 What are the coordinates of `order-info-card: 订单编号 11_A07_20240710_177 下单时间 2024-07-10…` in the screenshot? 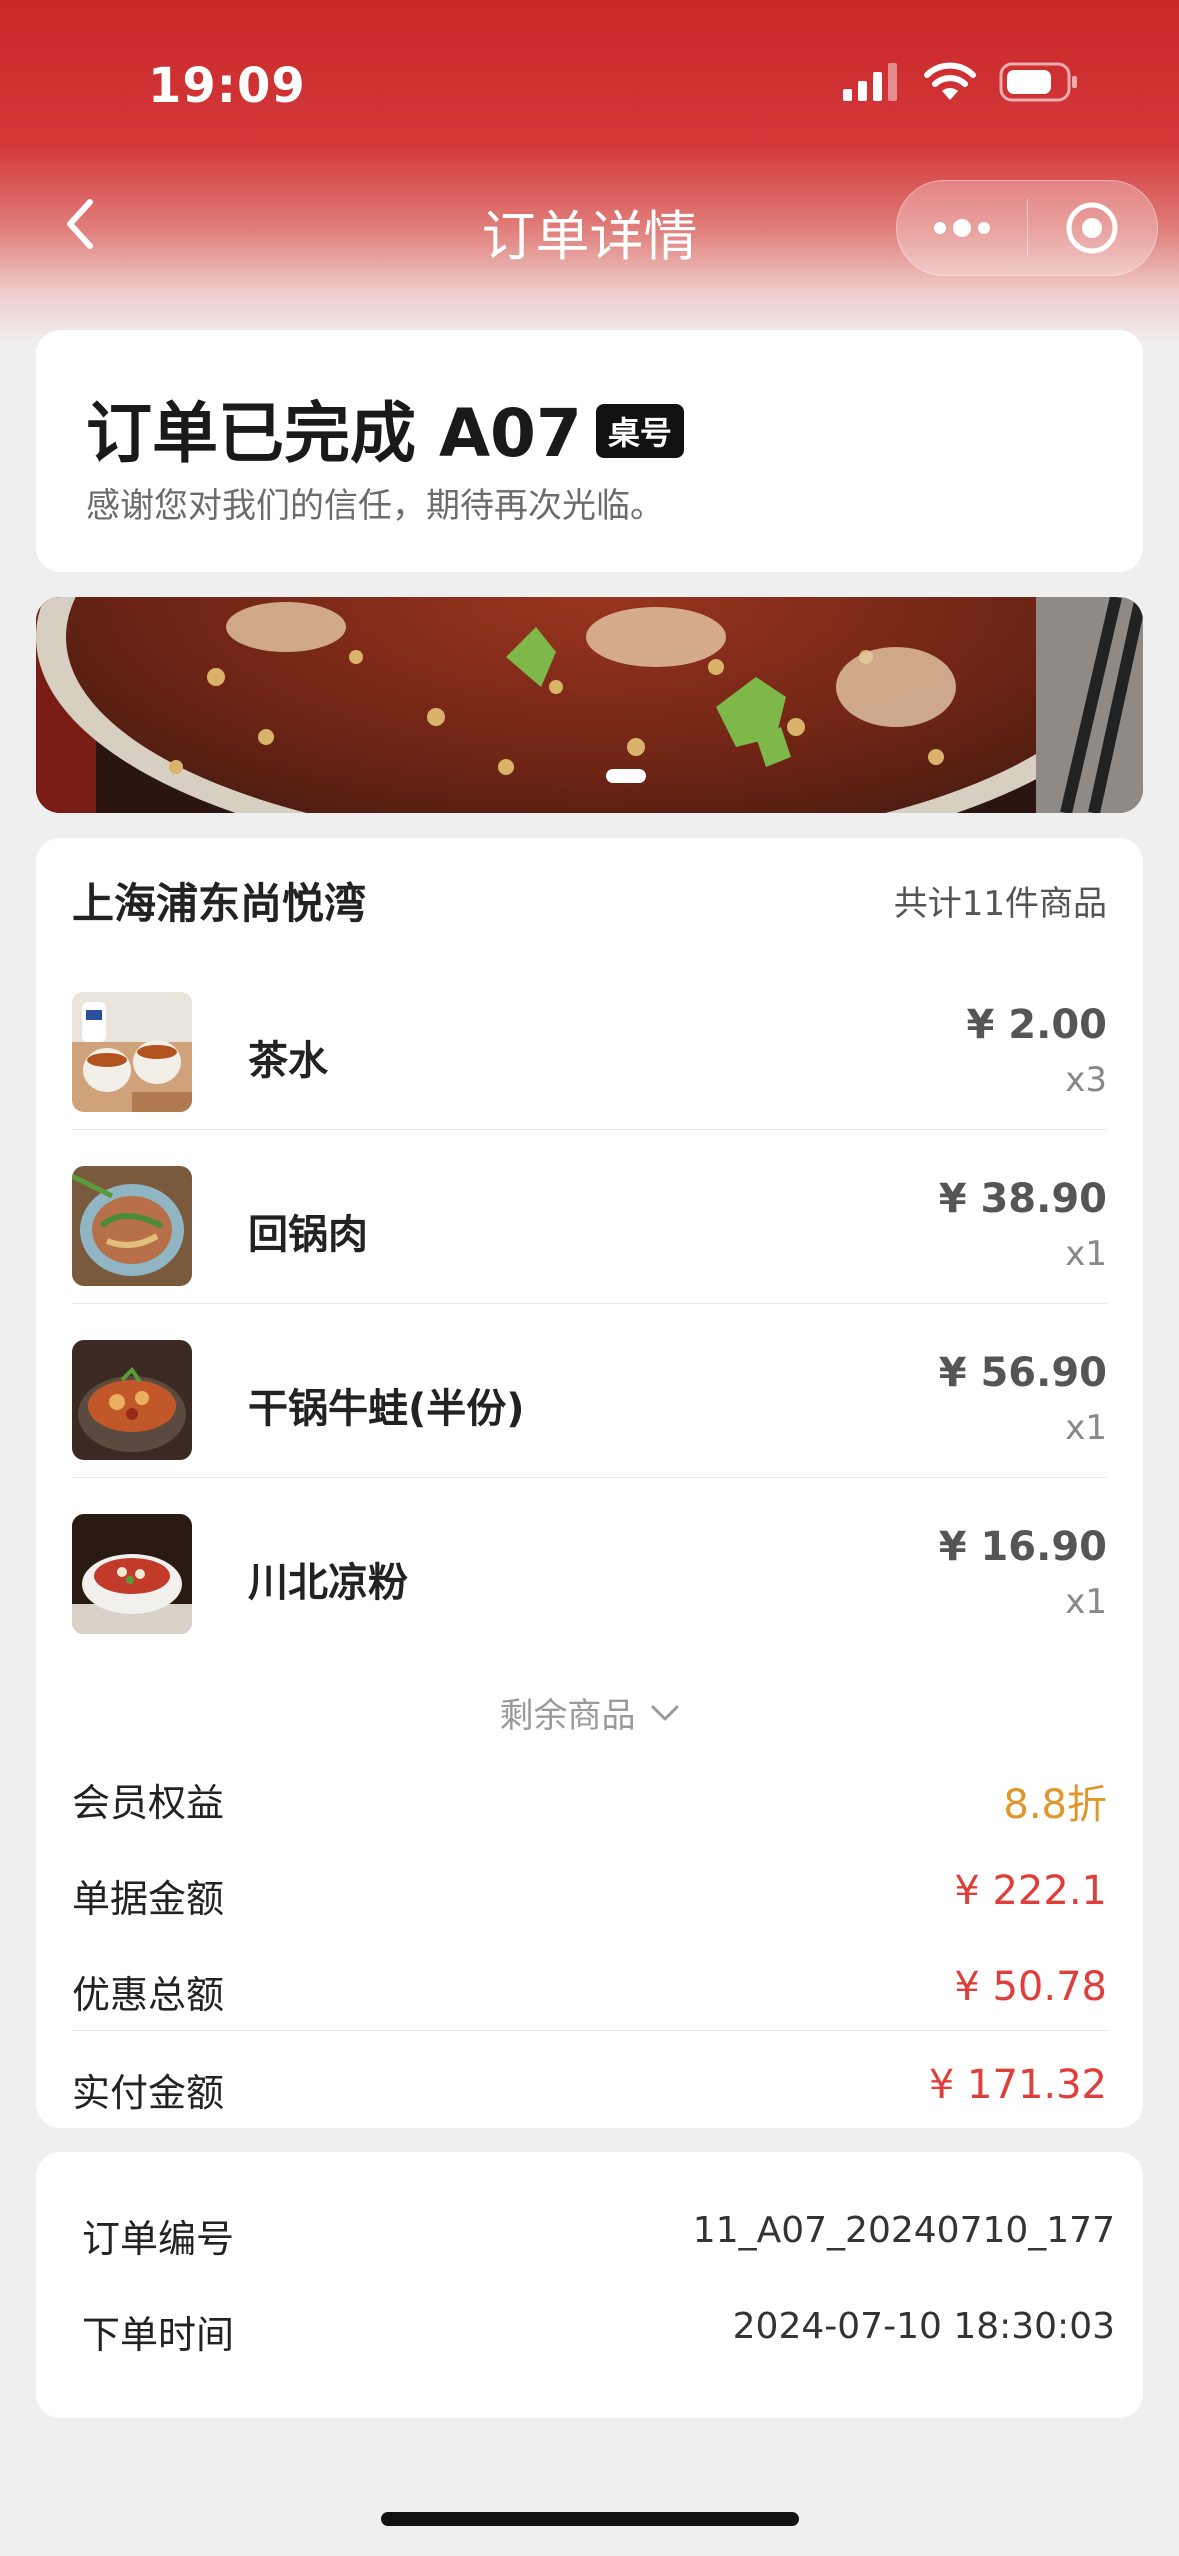 It's located at (589, 2285).